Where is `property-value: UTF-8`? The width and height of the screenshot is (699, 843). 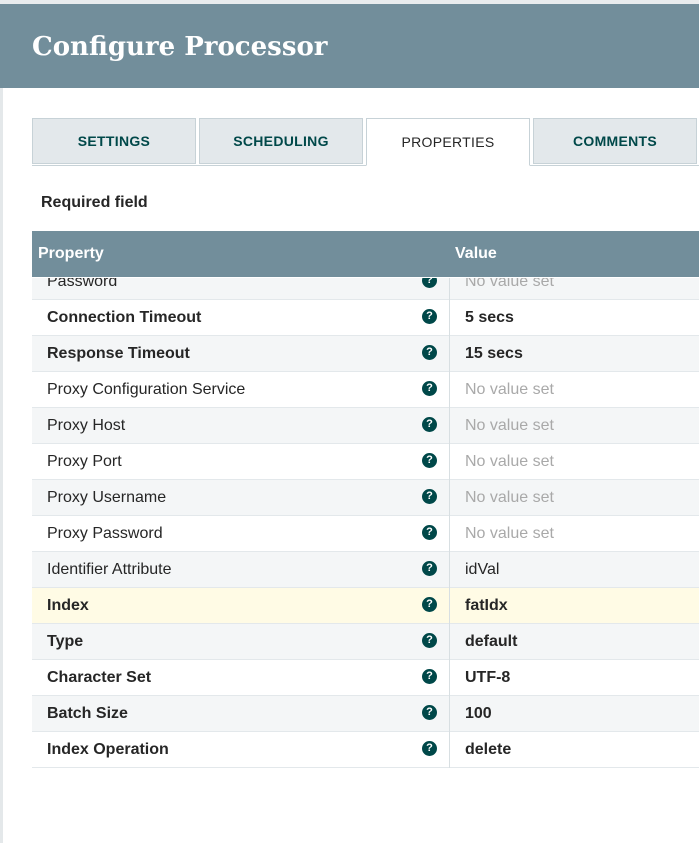
property-value: UTF-8 is located at coordinates (487, 678).